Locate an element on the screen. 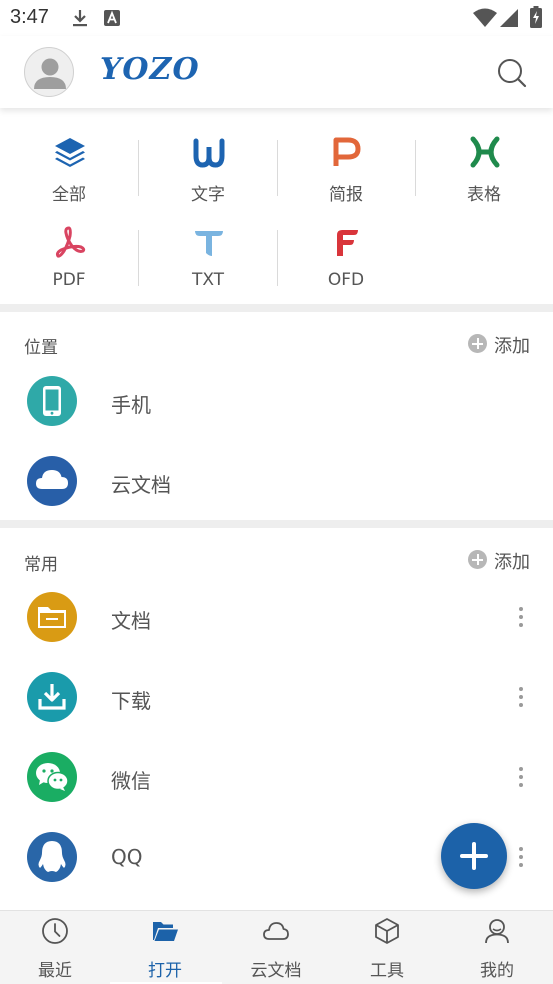 This screenshot has width=553, height=984. nav-label: 云文档 is located at coordinates (276, 971).